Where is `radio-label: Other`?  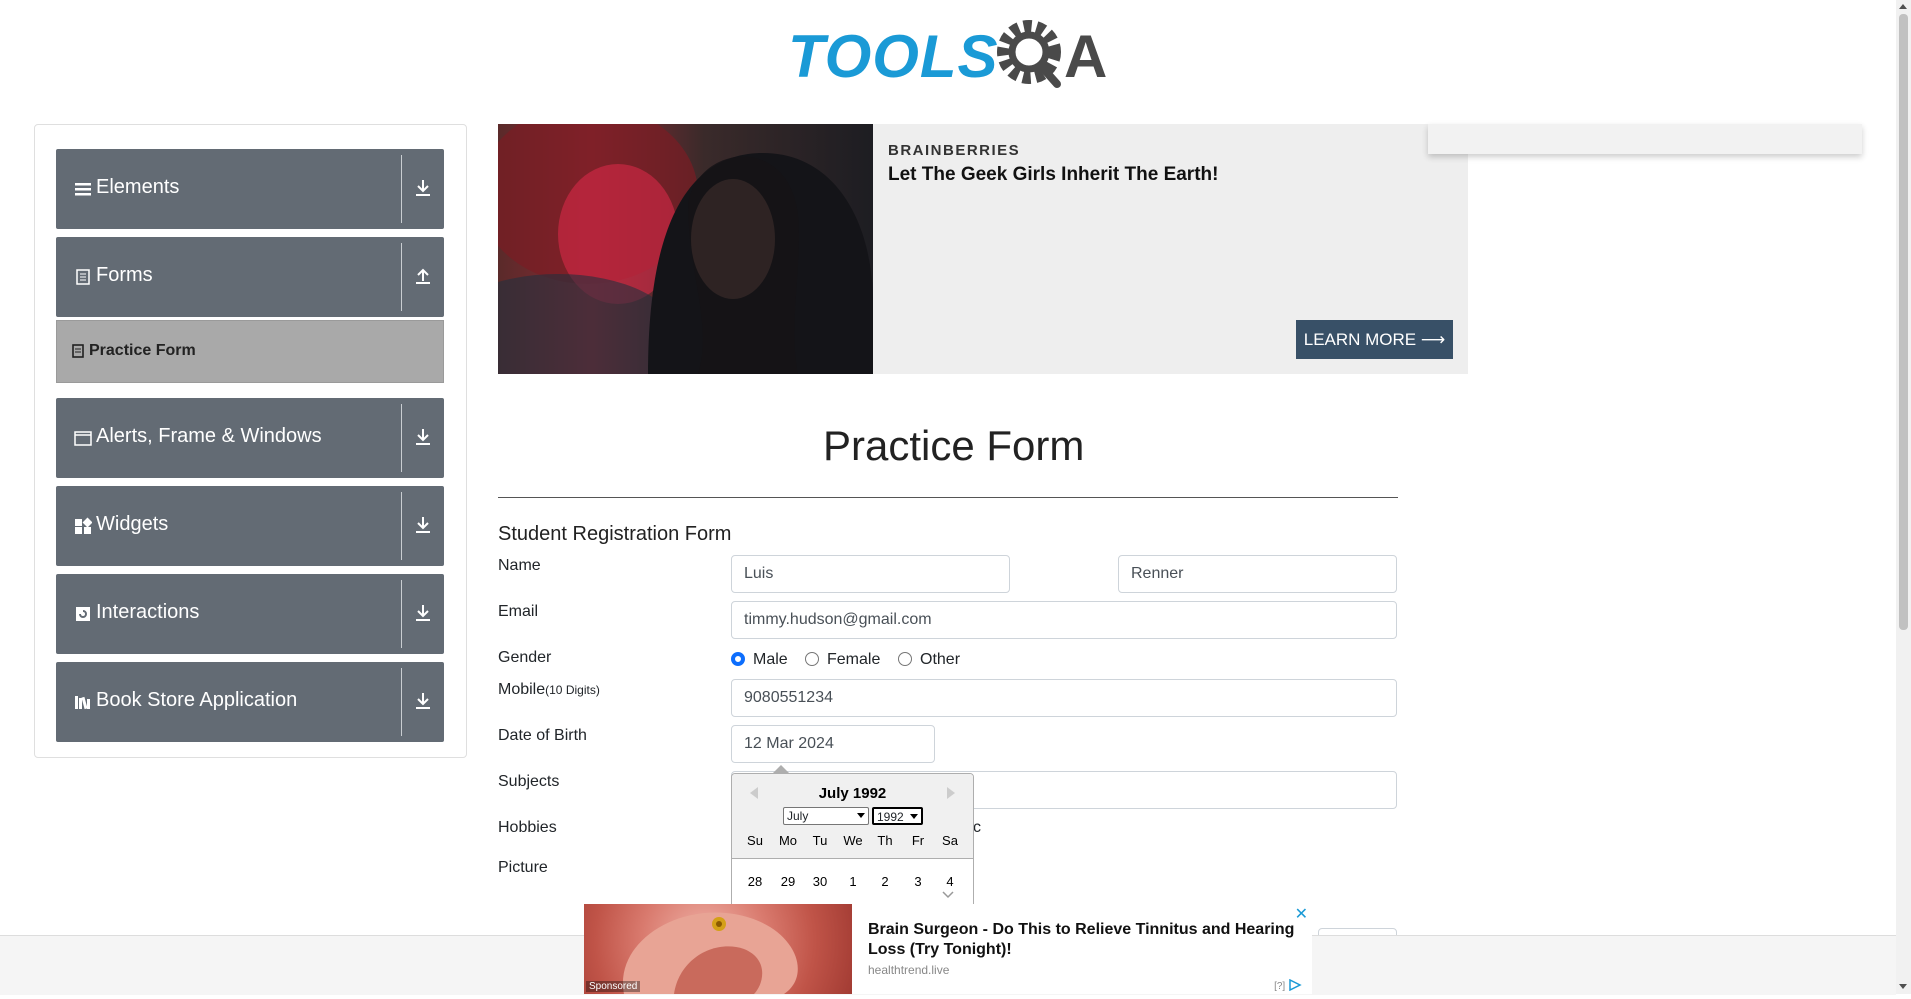
radio-label: Other is located at coordinates (940, 659).